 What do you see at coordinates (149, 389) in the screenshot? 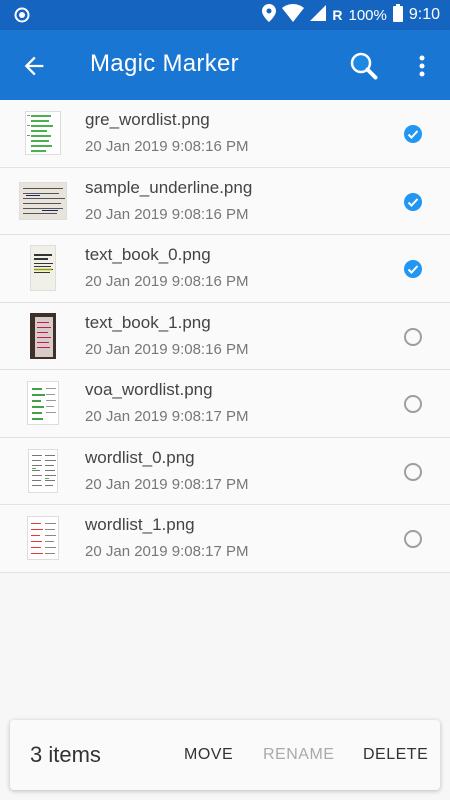
I see `file-name: voa_wordlist.png` at bounding box center [149, 389].